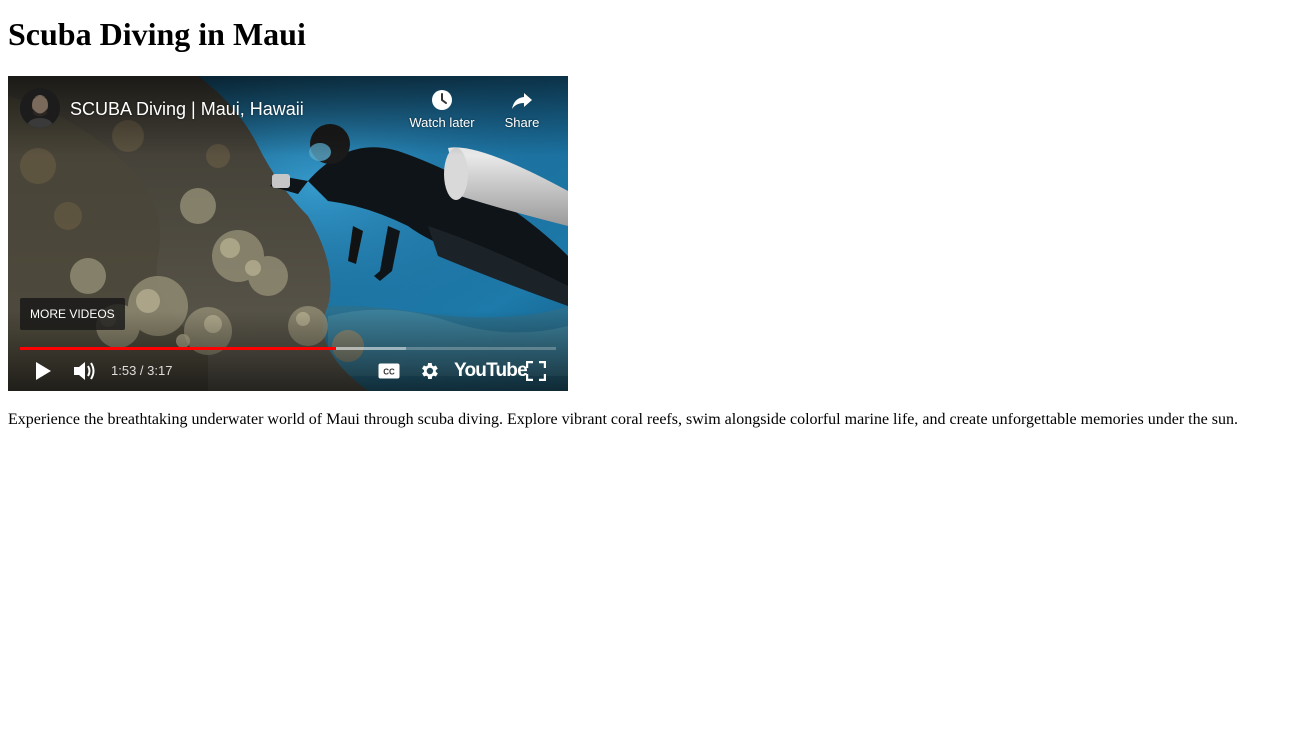 The width and height of the screenshot is (1311, 736). I want to click on play-button, so click(43, 371).